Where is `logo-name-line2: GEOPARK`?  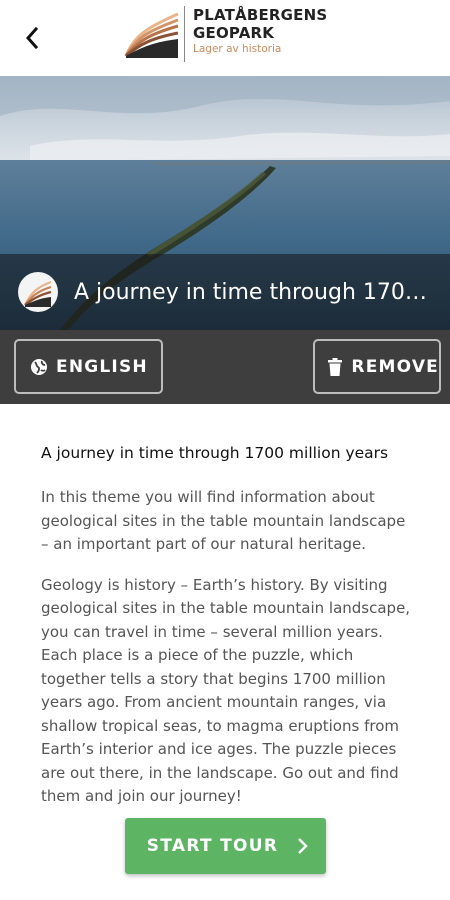
logo-name-line2: GEOPARK is located at coordinates (234, 33).